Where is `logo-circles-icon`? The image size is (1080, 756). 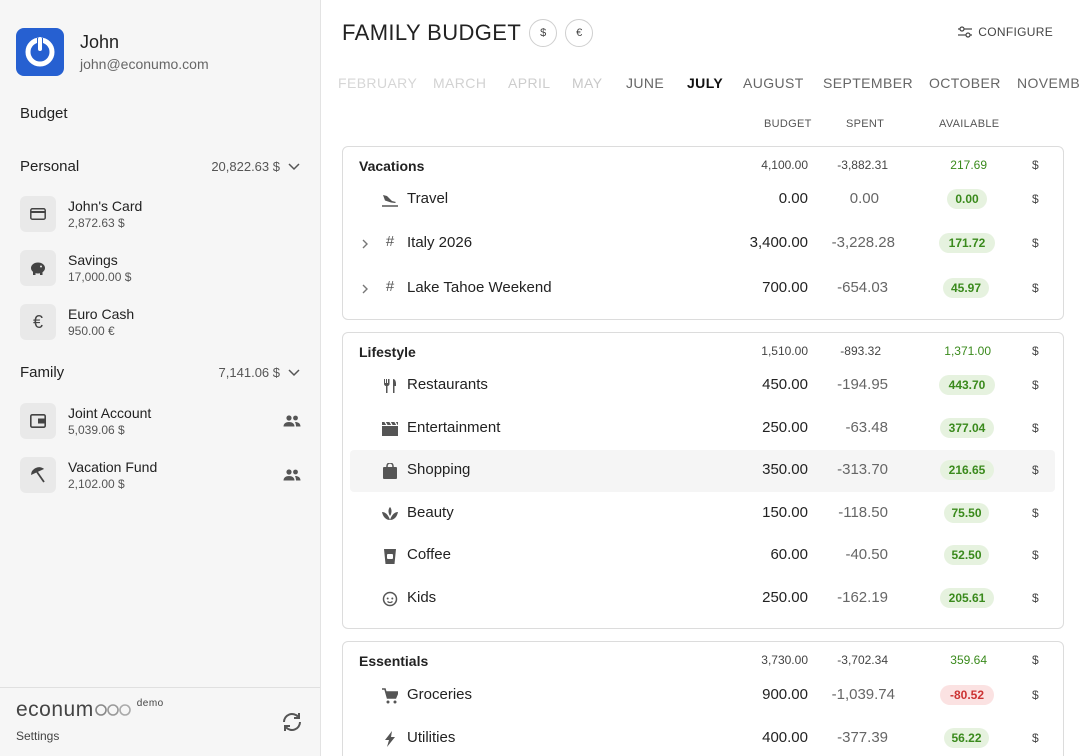
logo-circles-icon is located at coordinates (112, 710).